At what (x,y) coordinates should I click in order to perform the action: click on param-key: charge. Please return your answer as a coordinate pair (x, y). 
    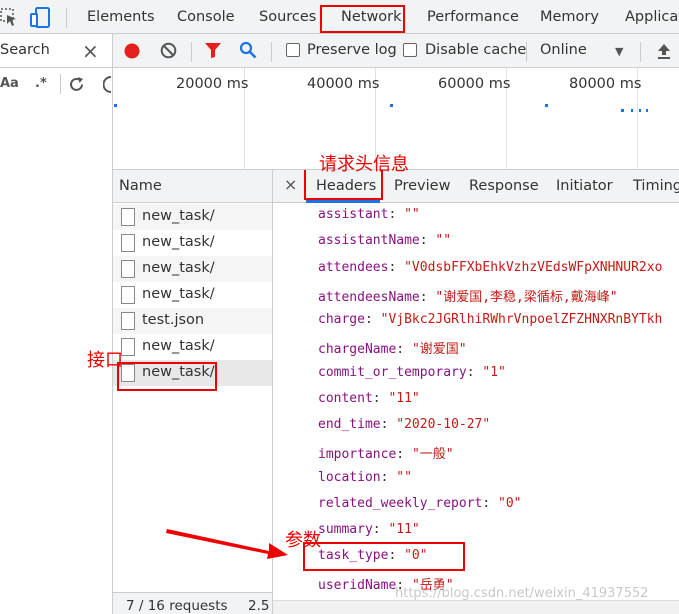
    Looking at the image, I should click on (341, 319).